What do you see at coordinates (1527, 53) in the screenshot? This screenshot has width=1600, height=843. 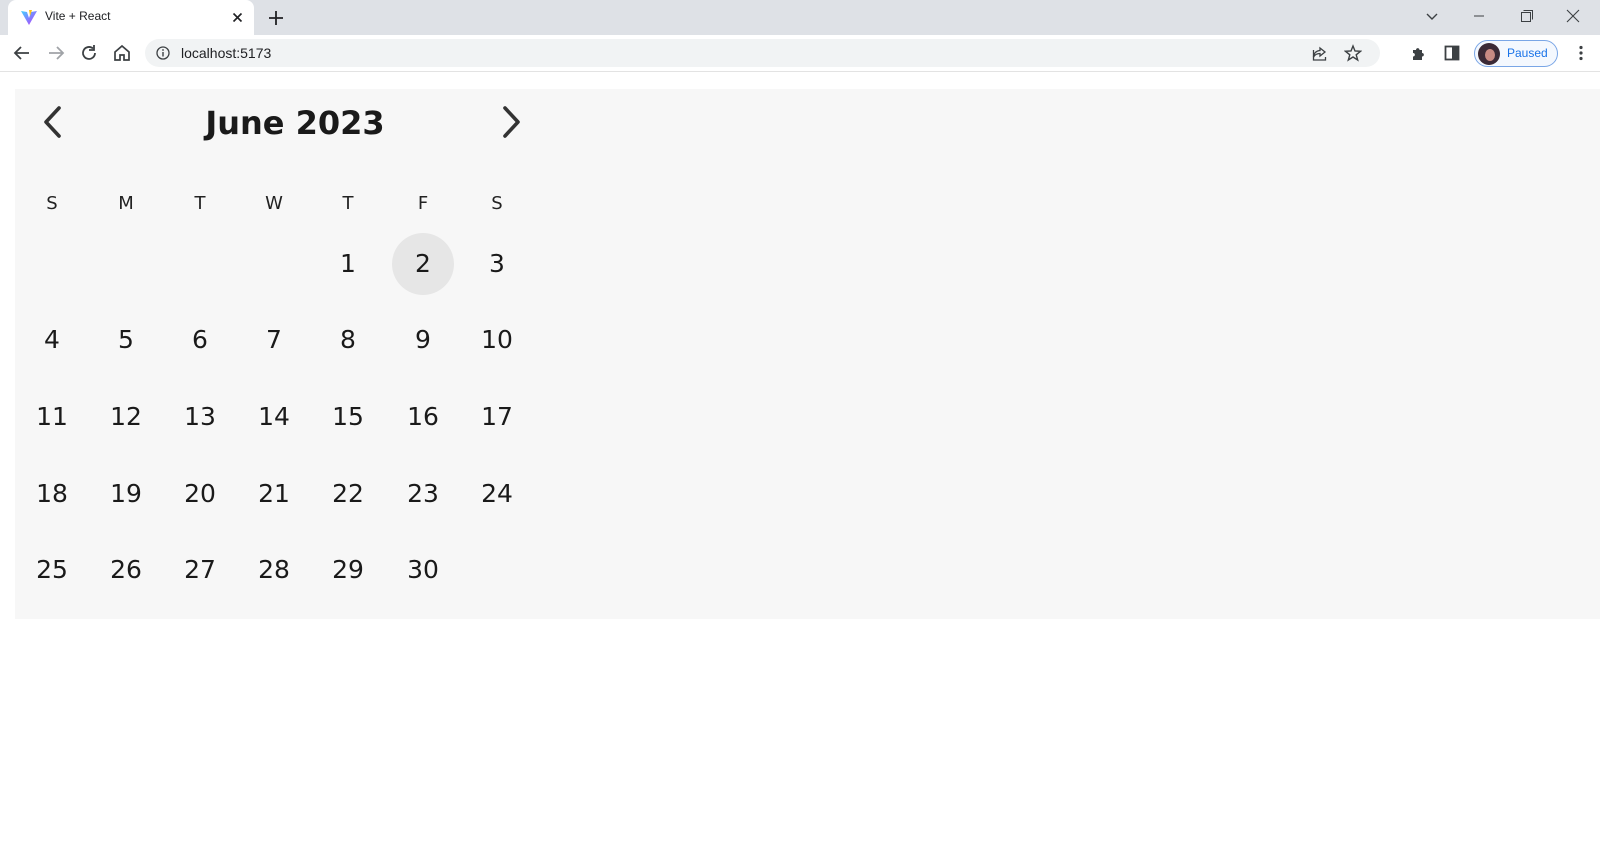 I see `profile-status-label: Paused` at bounding box center [1527, 53].